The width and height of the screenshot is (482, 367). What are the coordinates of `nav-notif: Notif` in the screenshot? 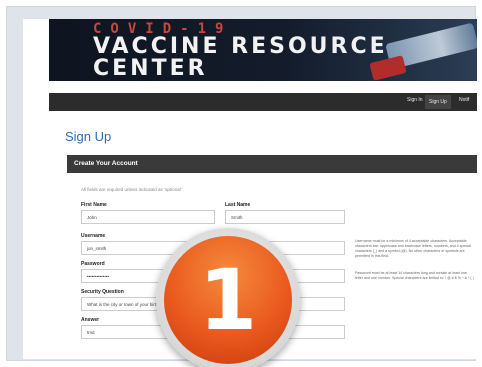 It's located at (464, 100).